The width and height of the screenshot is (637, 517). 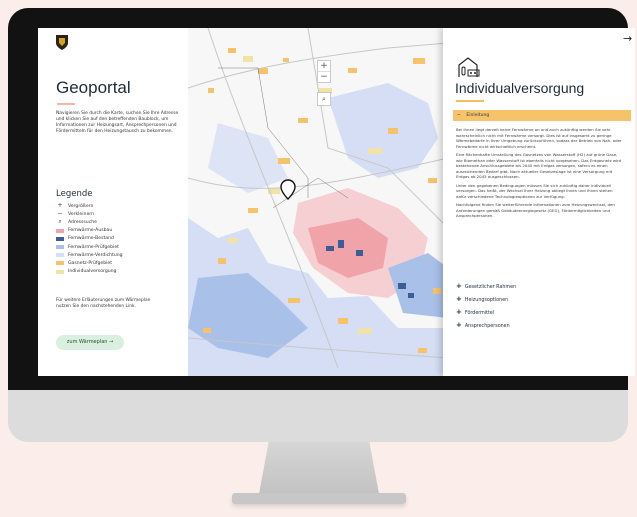 What do you see at coordinates (536, 299) in the screenshot?
I see `accordion-heizungsoptionen: + Heizungsoptionen` at bounding box center [536, 299].